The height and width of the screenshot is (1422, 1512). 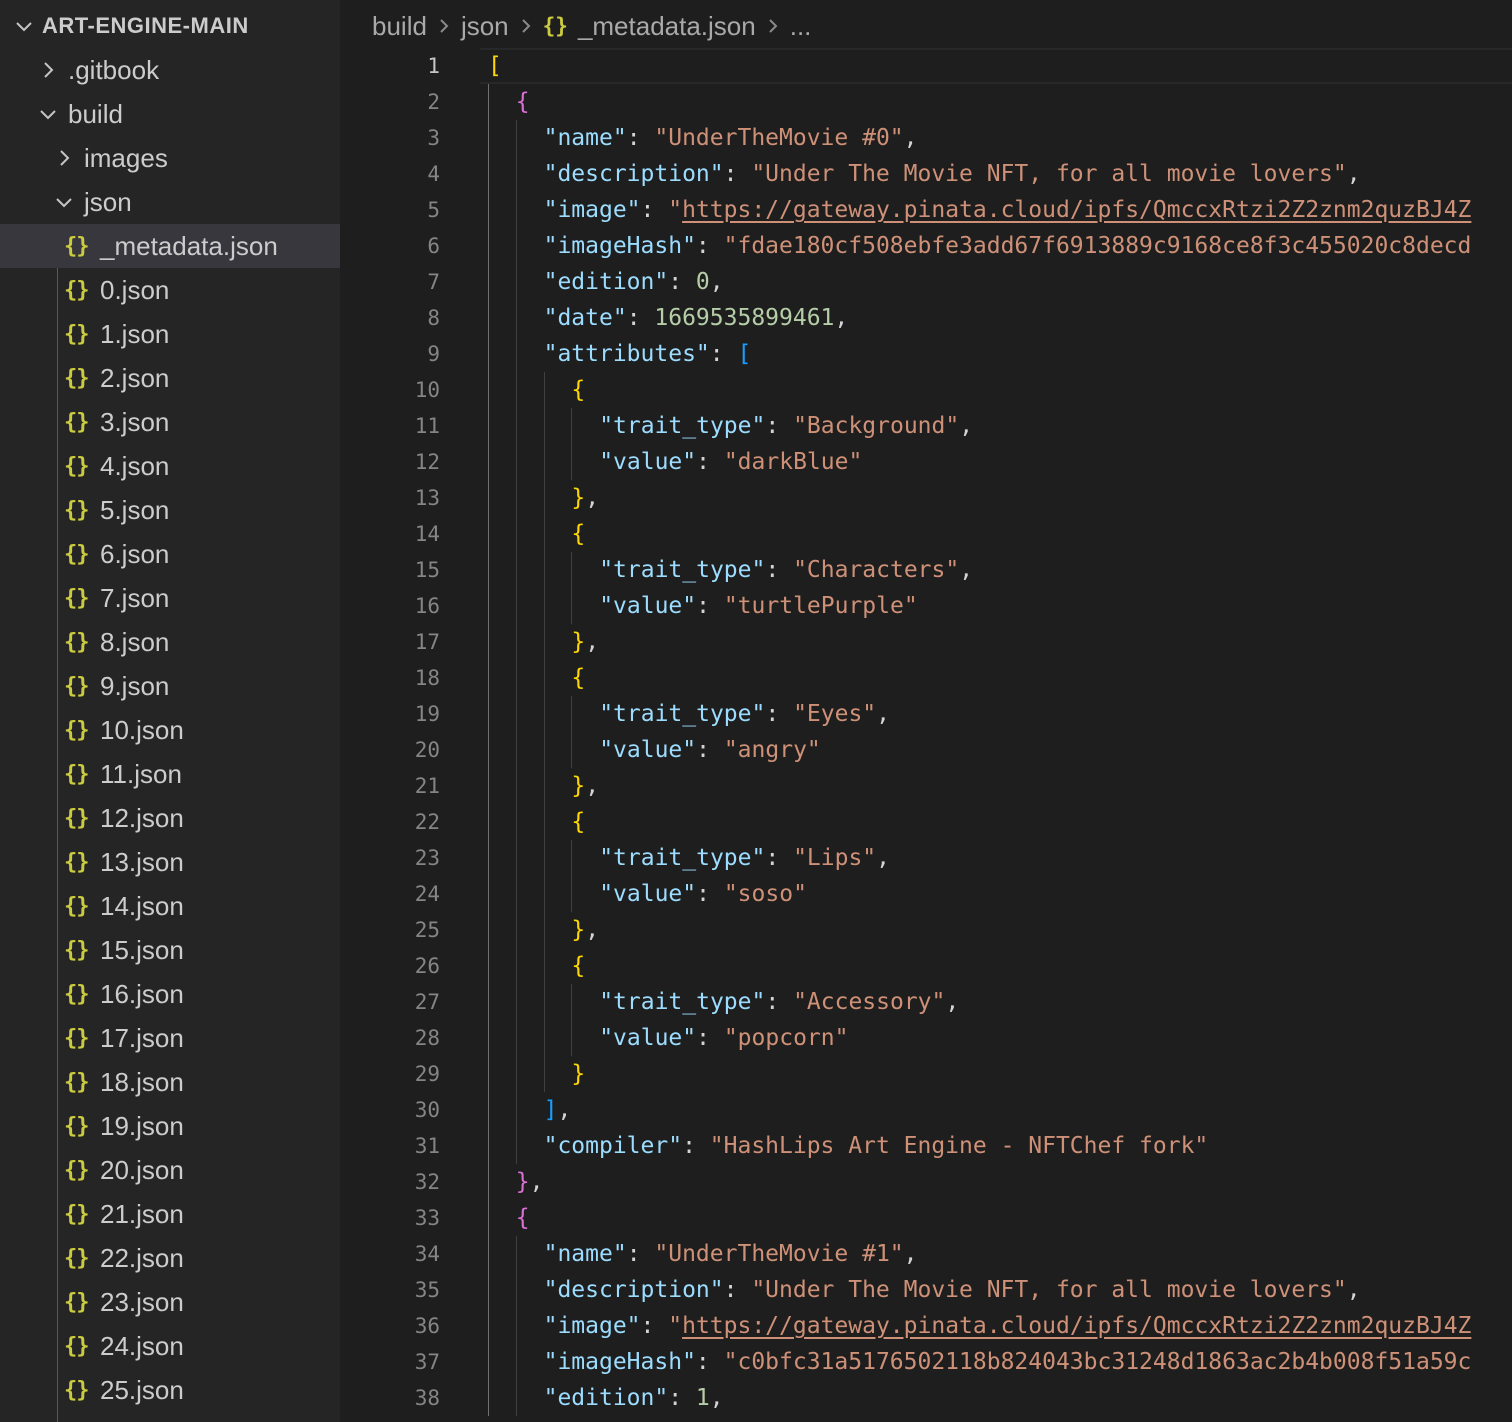 I want to click on code-line: ],, so click(x=558, y=1110).